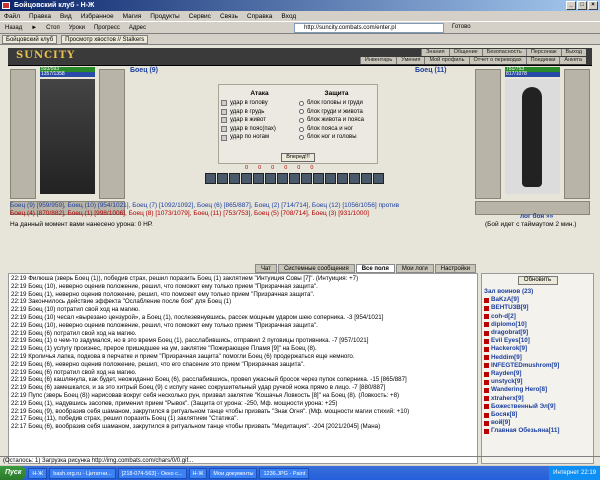 This screenshot has height=480, width=600. Describe the element at coordinates (288, 16) in the screenshot. I see `menu-login: Вход` at that location.